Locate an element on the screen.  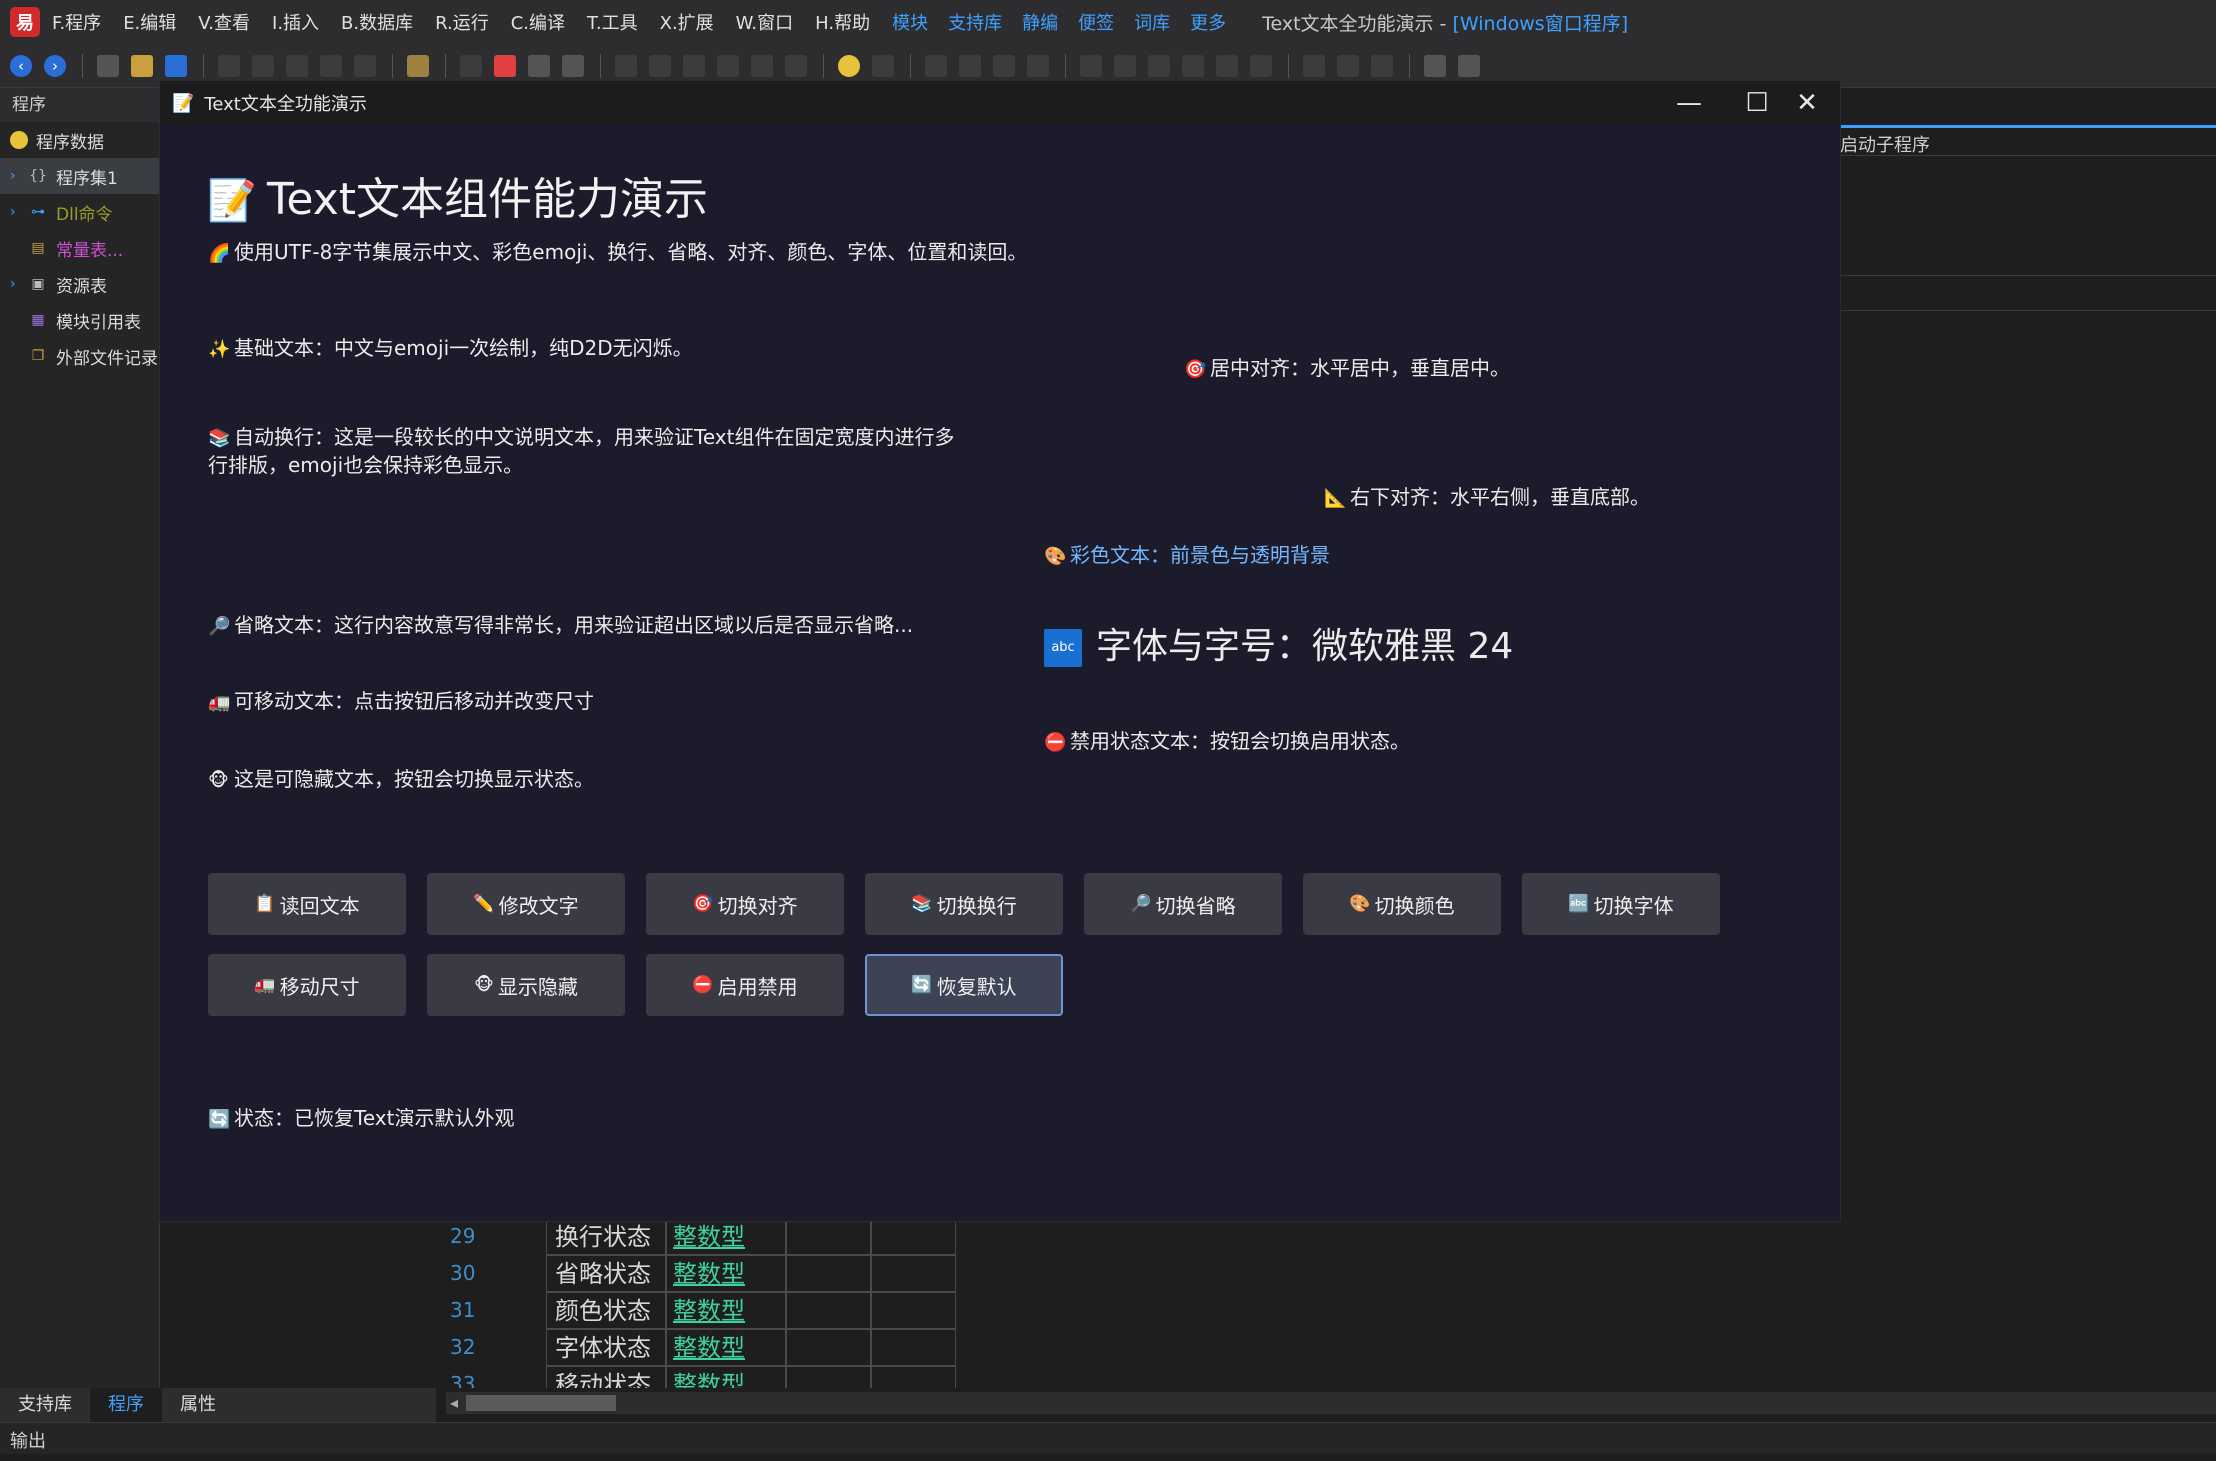
tree-item-program-data: 程序数据 is located at coordinates (79, 140).